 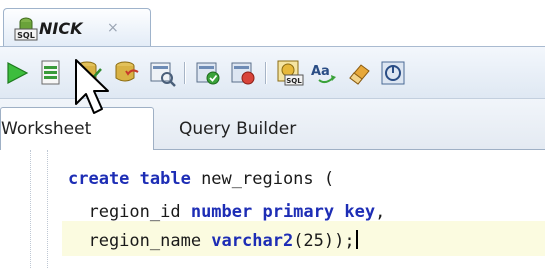 I want to click on close-icon: ×, so click(x=113, y=28).